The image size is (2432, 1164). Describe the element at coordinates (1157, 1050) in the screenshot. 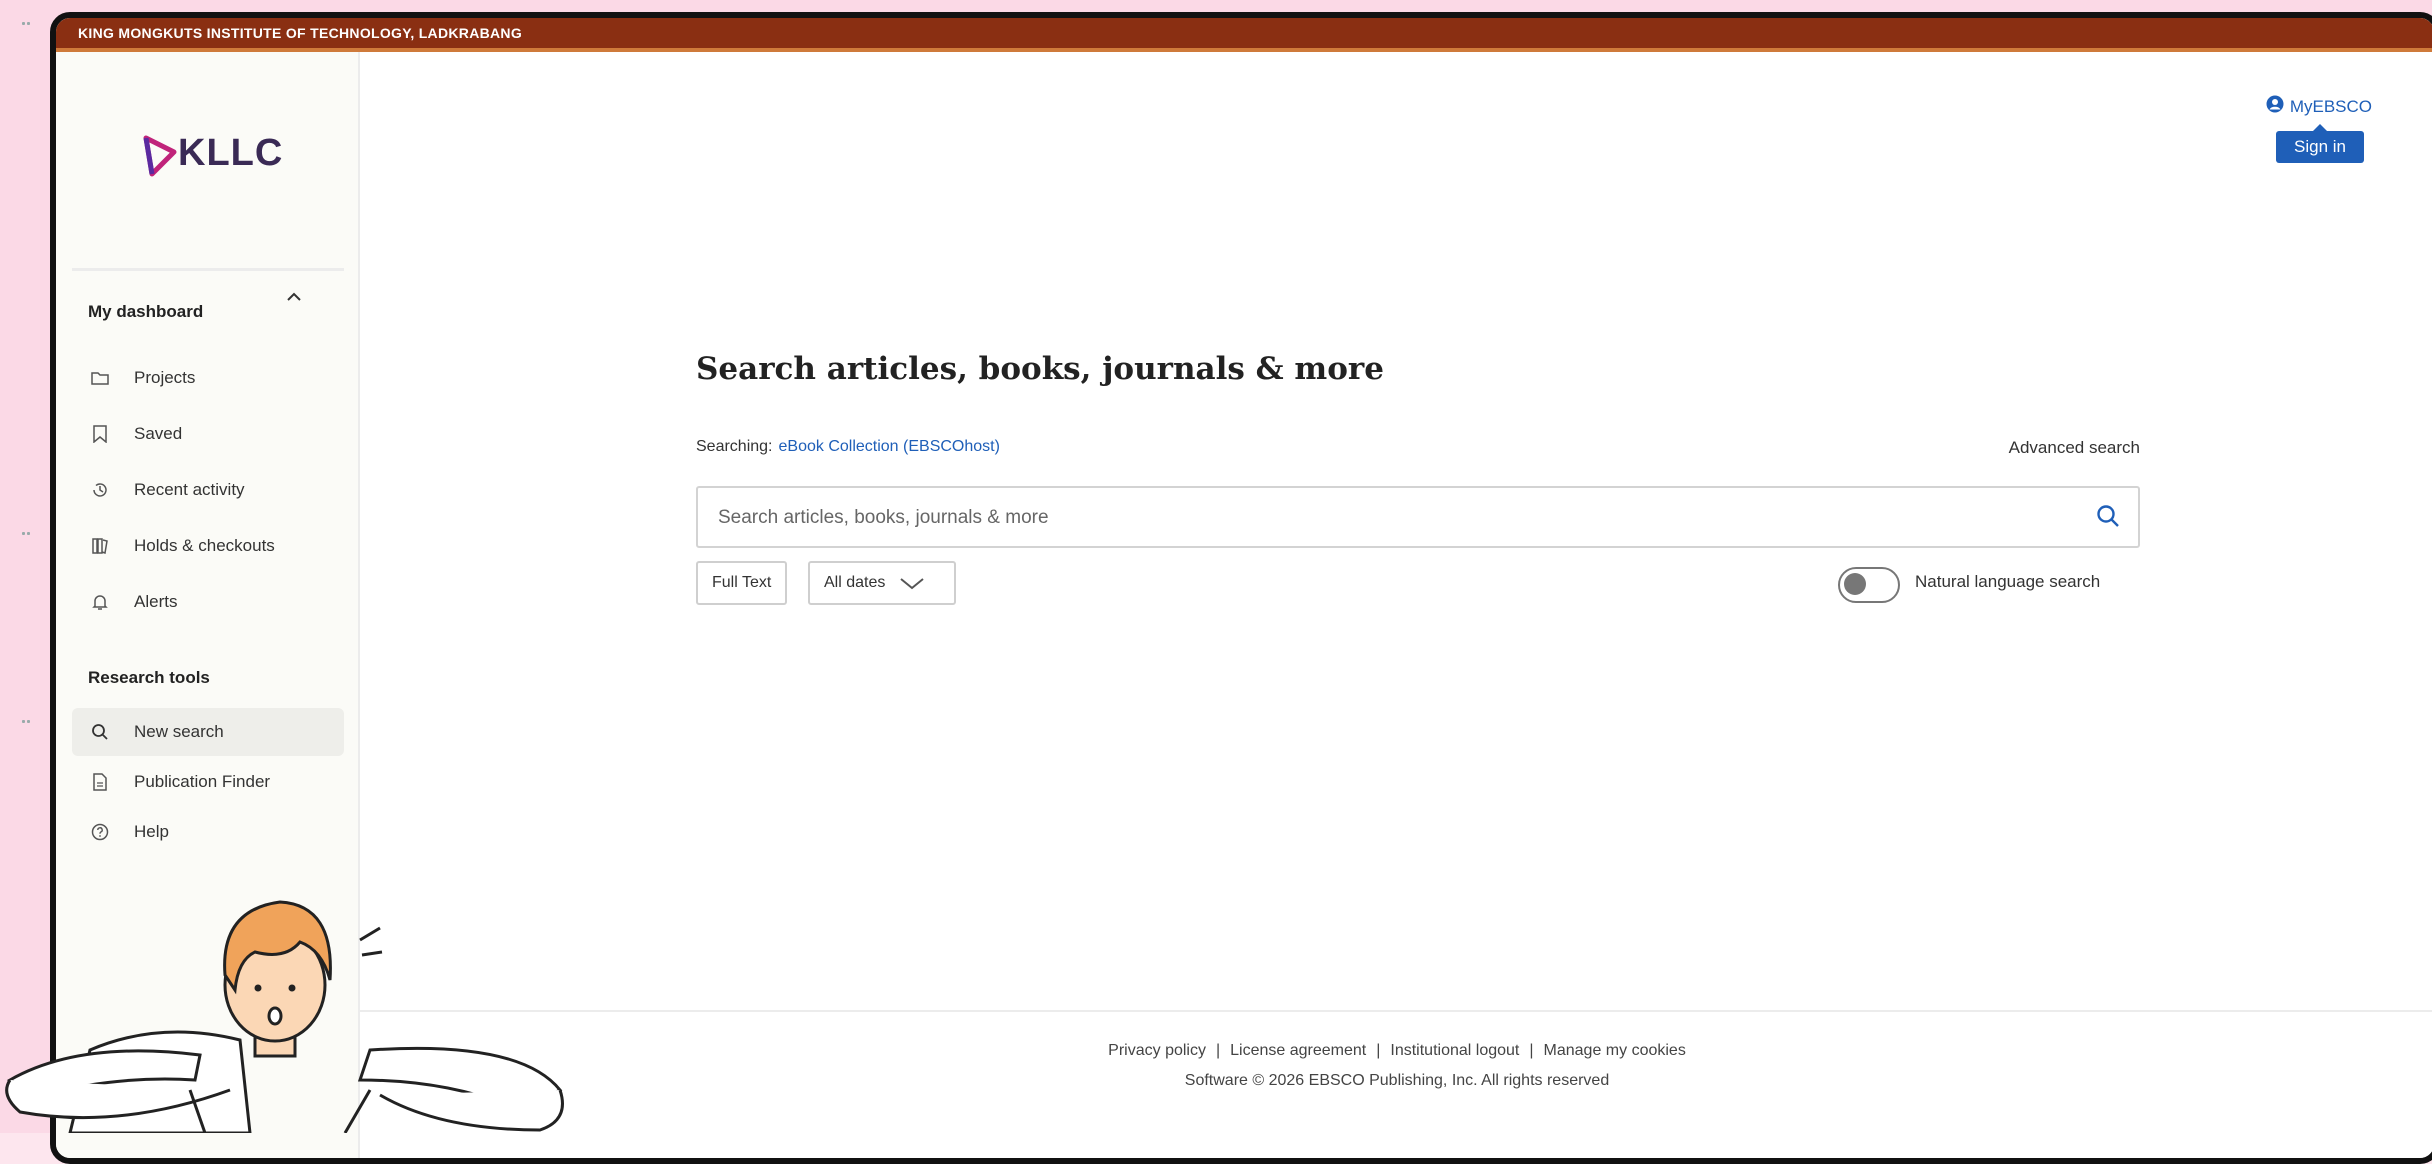

I see `privacy-policy-link: Privacy policy` at that location.